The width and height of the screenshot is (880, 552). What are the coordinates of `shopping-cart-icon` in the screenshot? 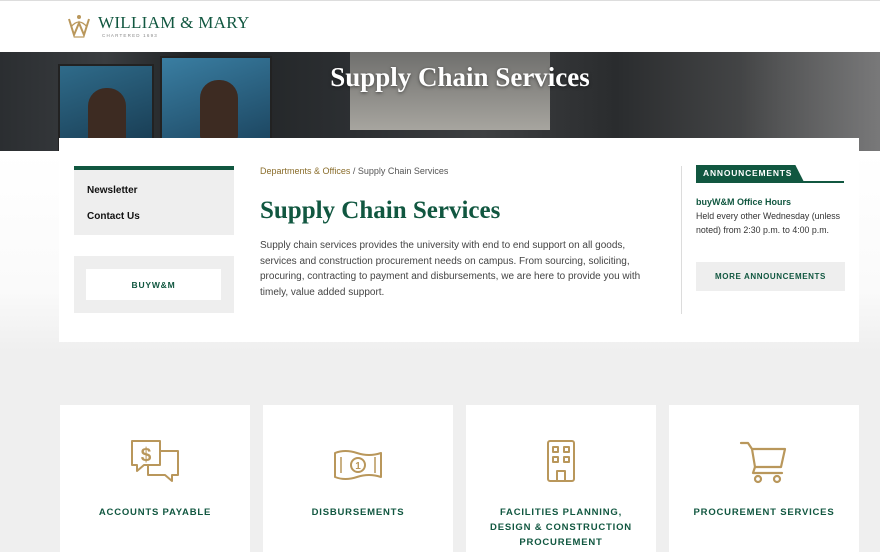 It's located at (763, 462).